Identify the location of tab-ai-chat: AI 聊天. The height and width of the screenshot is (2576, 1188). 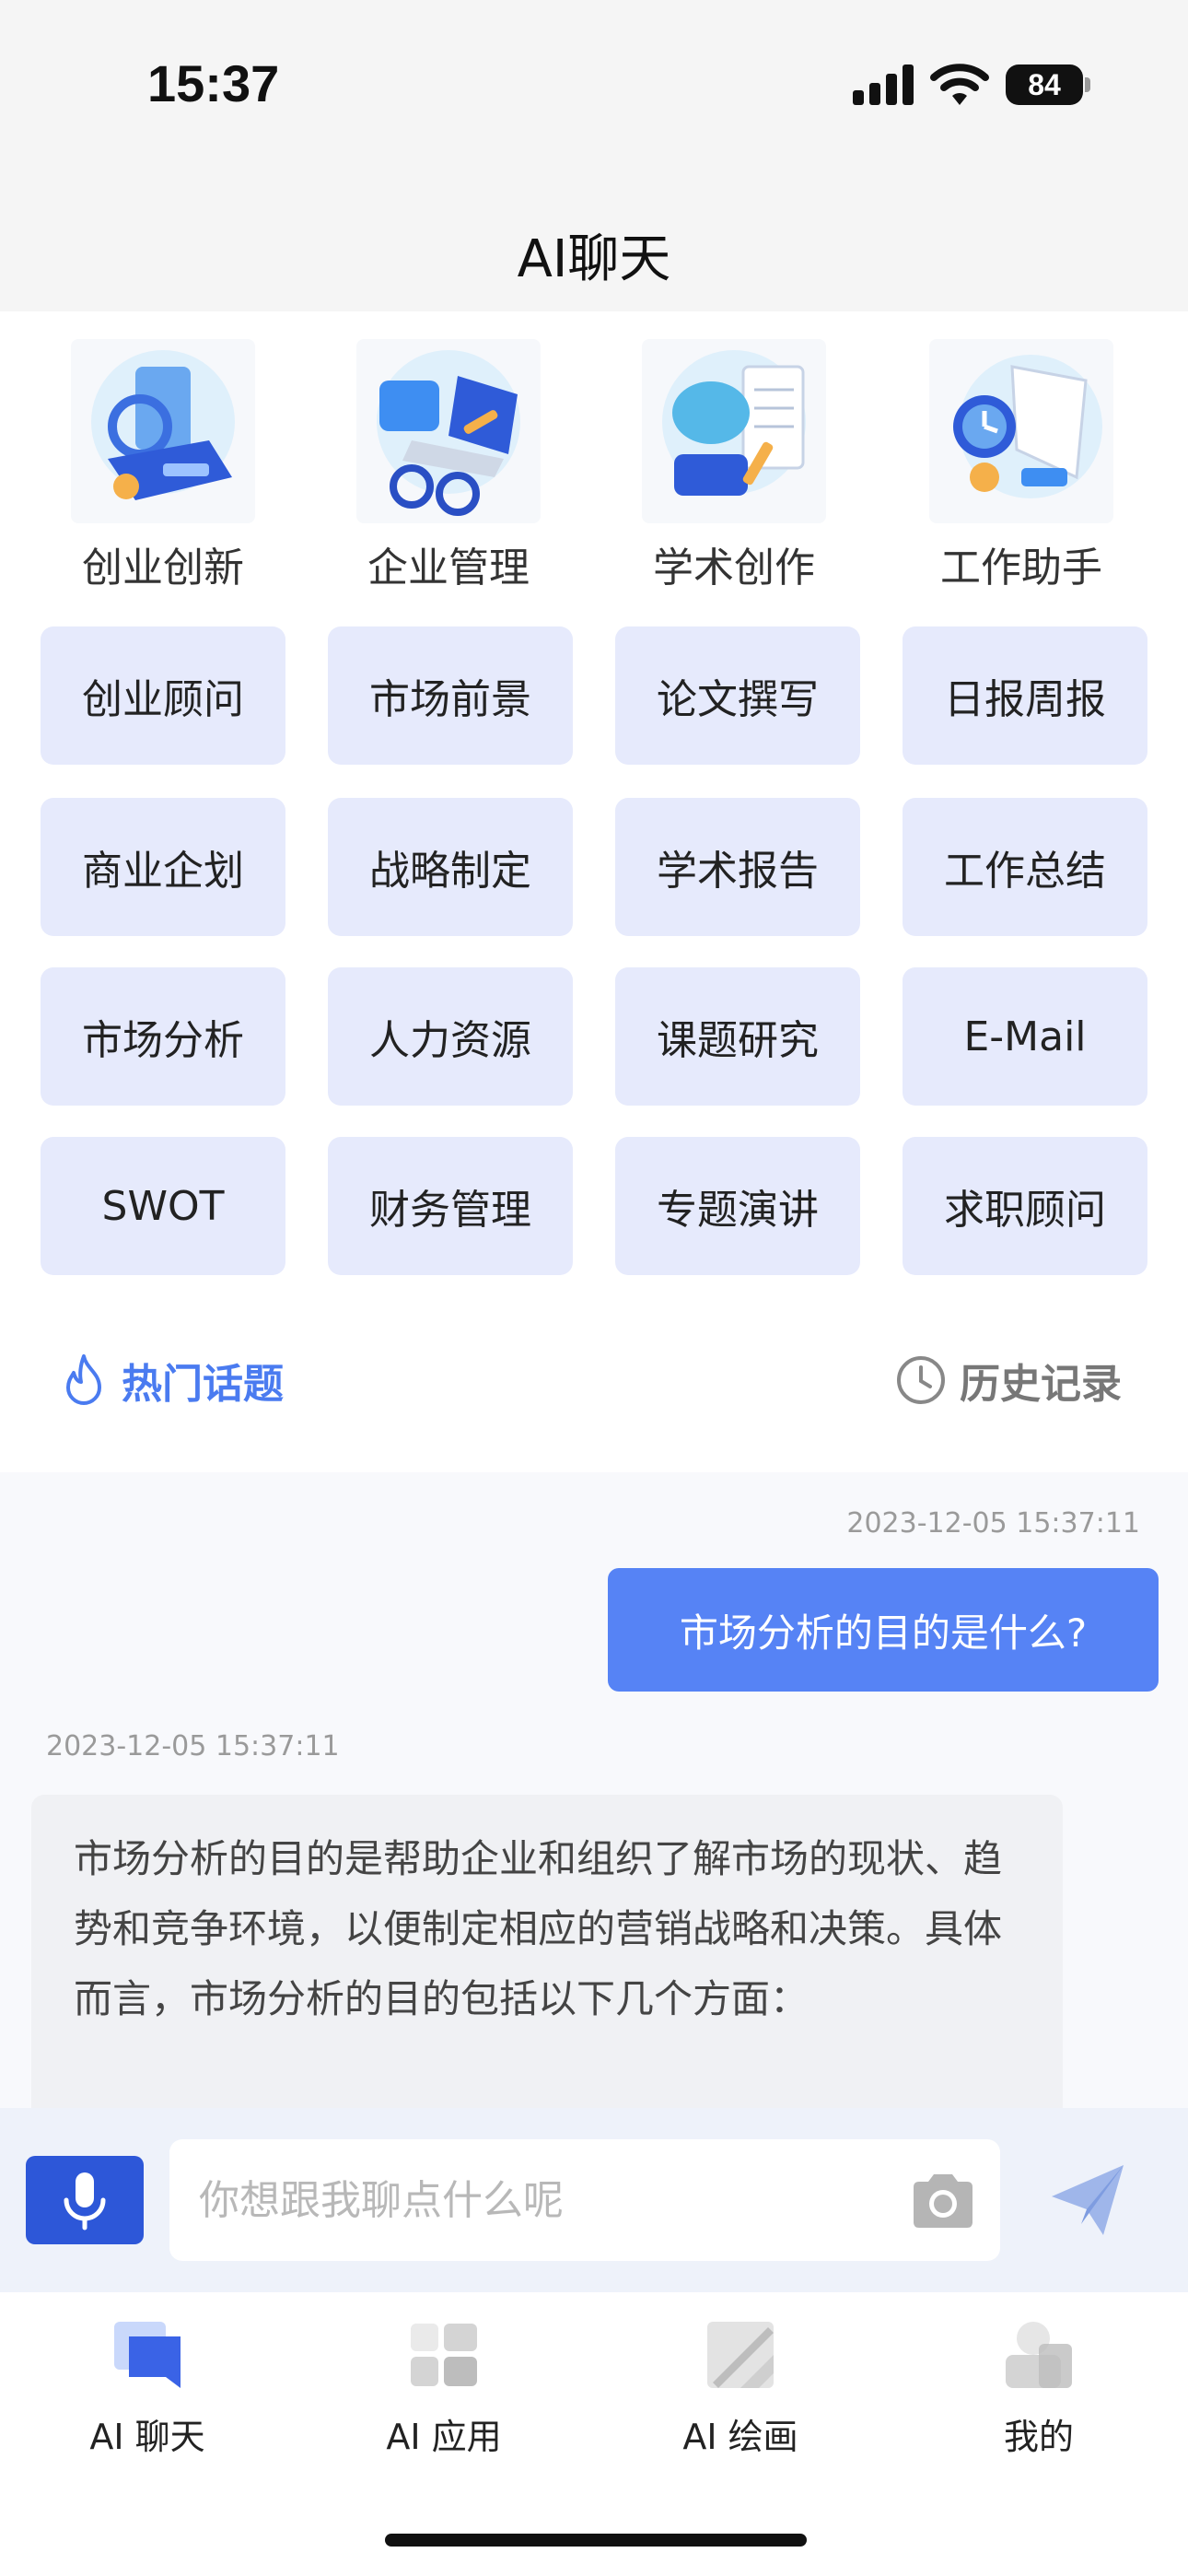
(147, 2388).